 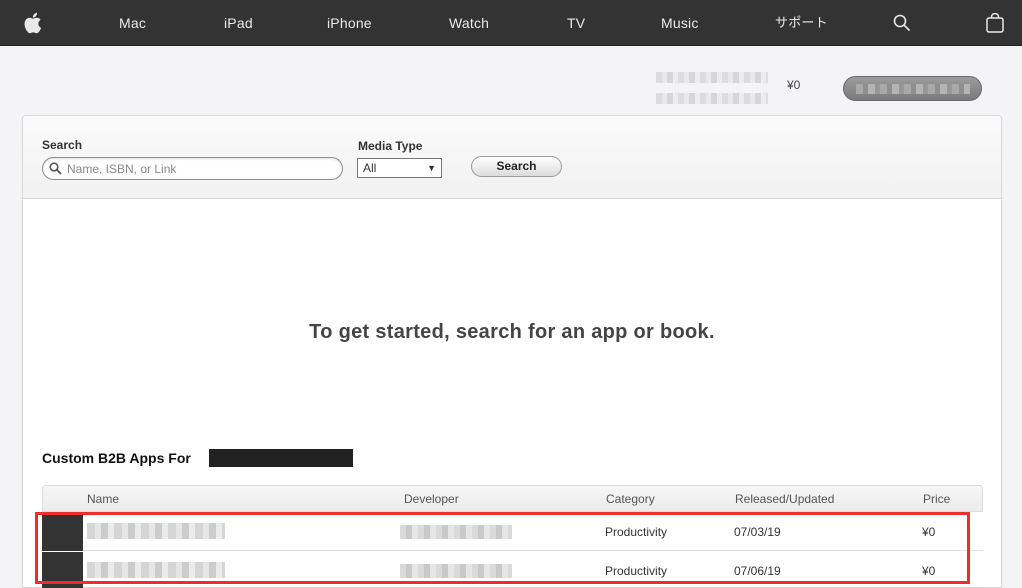 I want to click on search-toolbar: Search Media Type All ▼ Search, so click(x=512, y=157).